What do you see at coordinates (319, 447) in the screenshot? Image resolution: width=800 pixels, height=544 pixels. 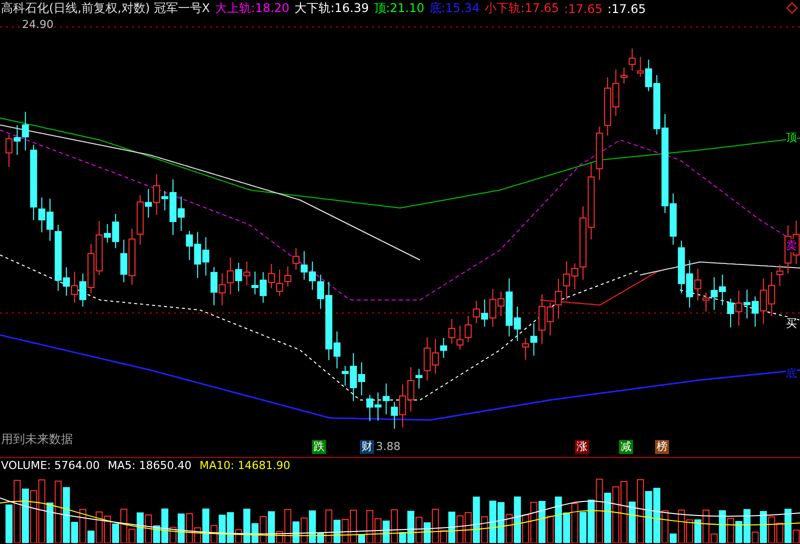 I see `signal-badge: 跌` at bounding box center [319, 447].